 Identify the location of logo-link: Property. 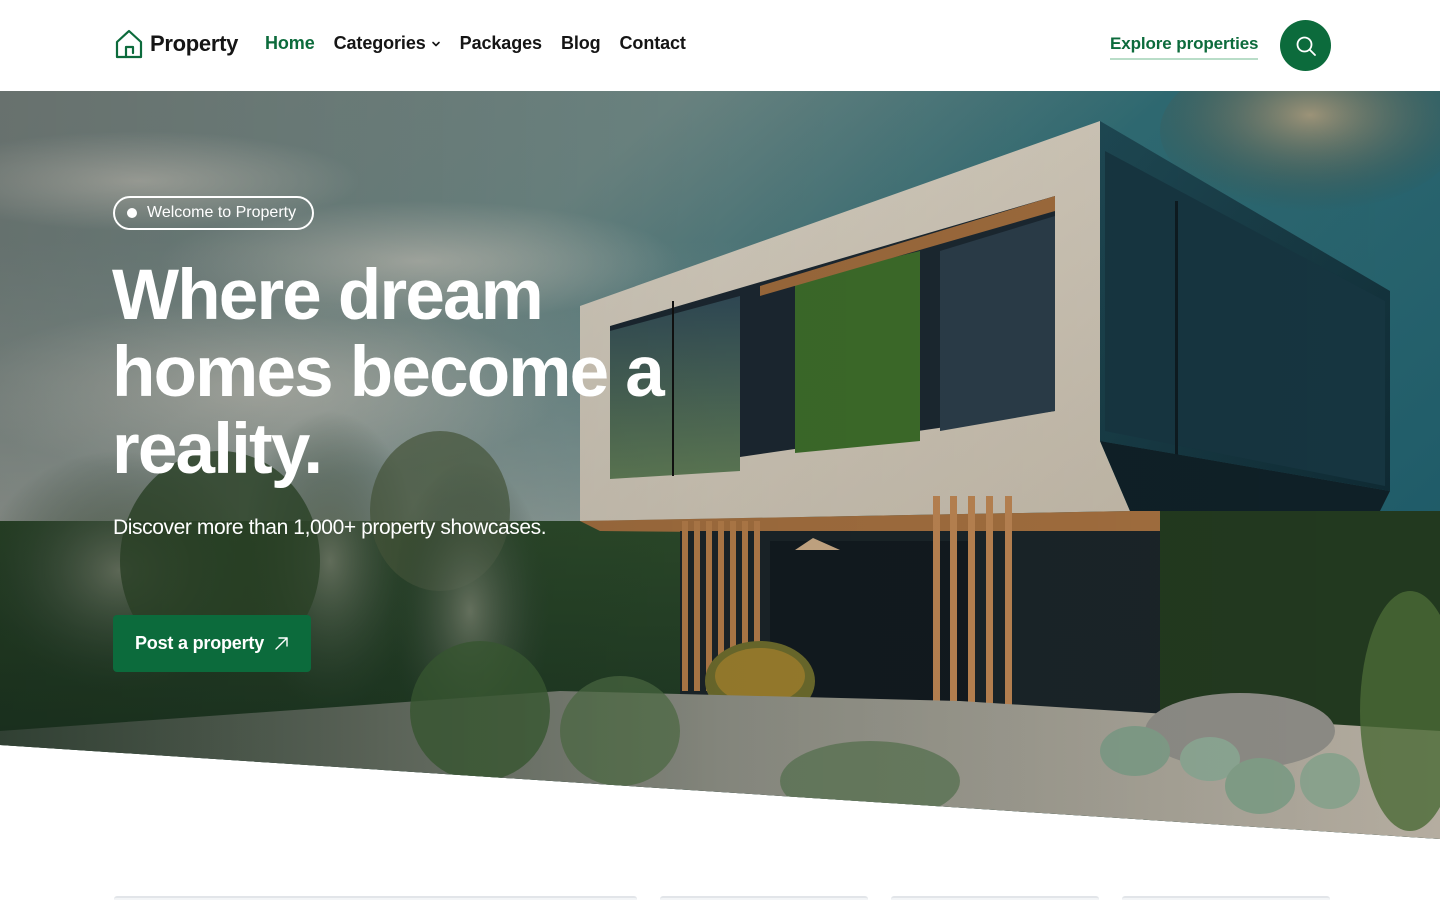
(176, 44).